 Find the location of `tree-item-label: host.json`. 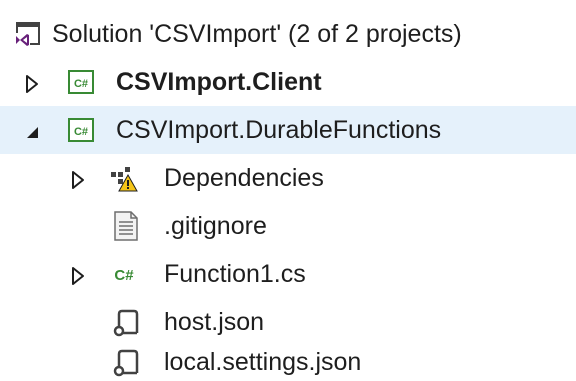

tree-item-label: host.json is located at coordinates (214, 322).